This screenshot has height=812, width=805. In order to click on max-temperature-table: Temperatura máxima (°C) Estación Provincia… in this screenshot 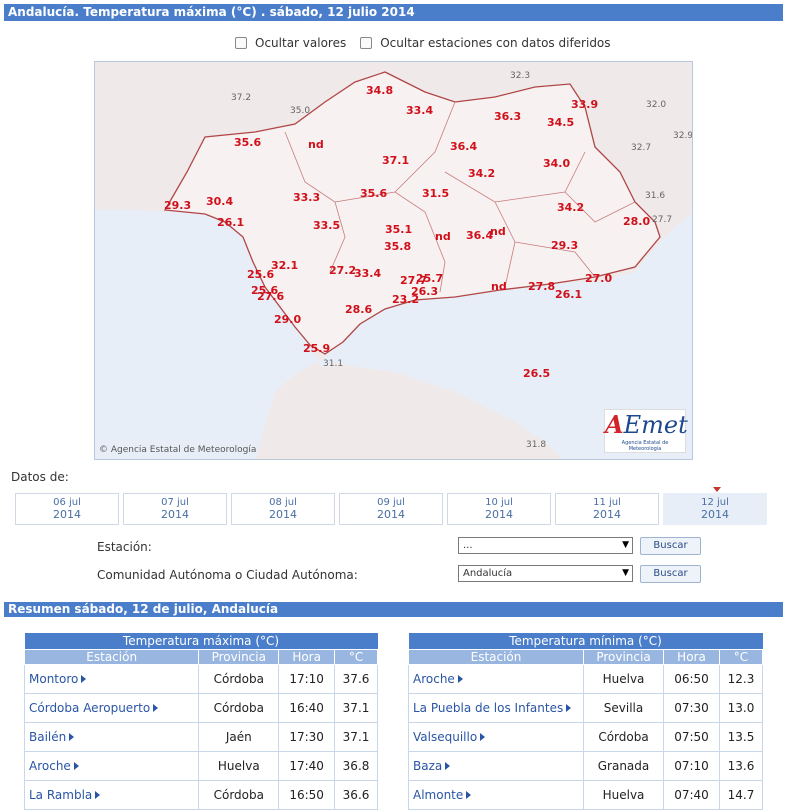, I will do `click(200, 721)`.